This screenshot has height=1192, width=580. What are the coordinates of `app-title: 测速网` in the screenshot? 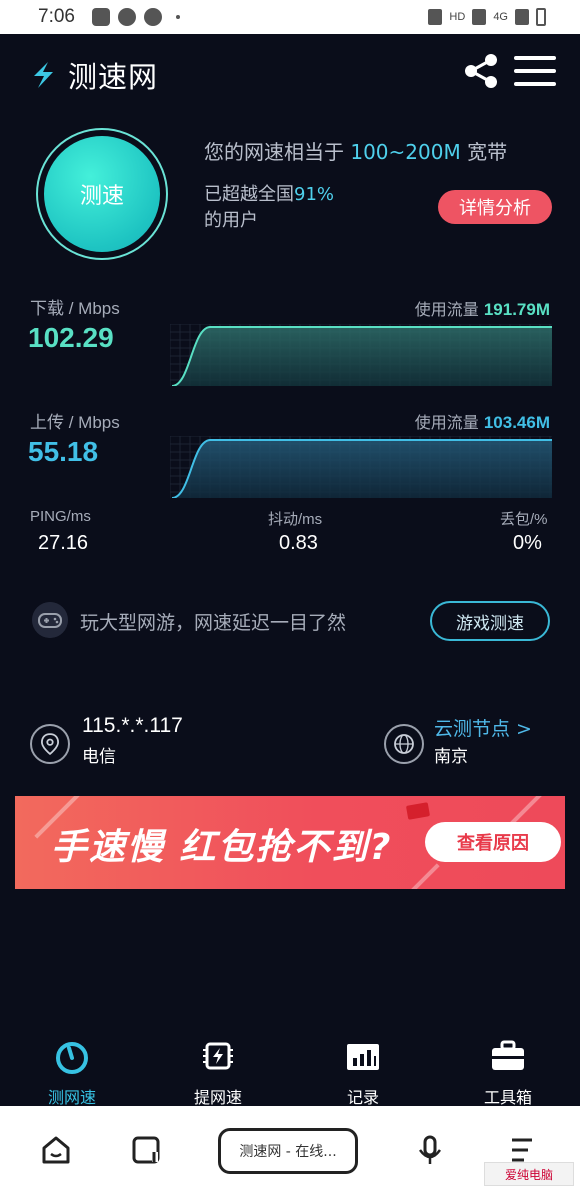 It's located at (113, 77).